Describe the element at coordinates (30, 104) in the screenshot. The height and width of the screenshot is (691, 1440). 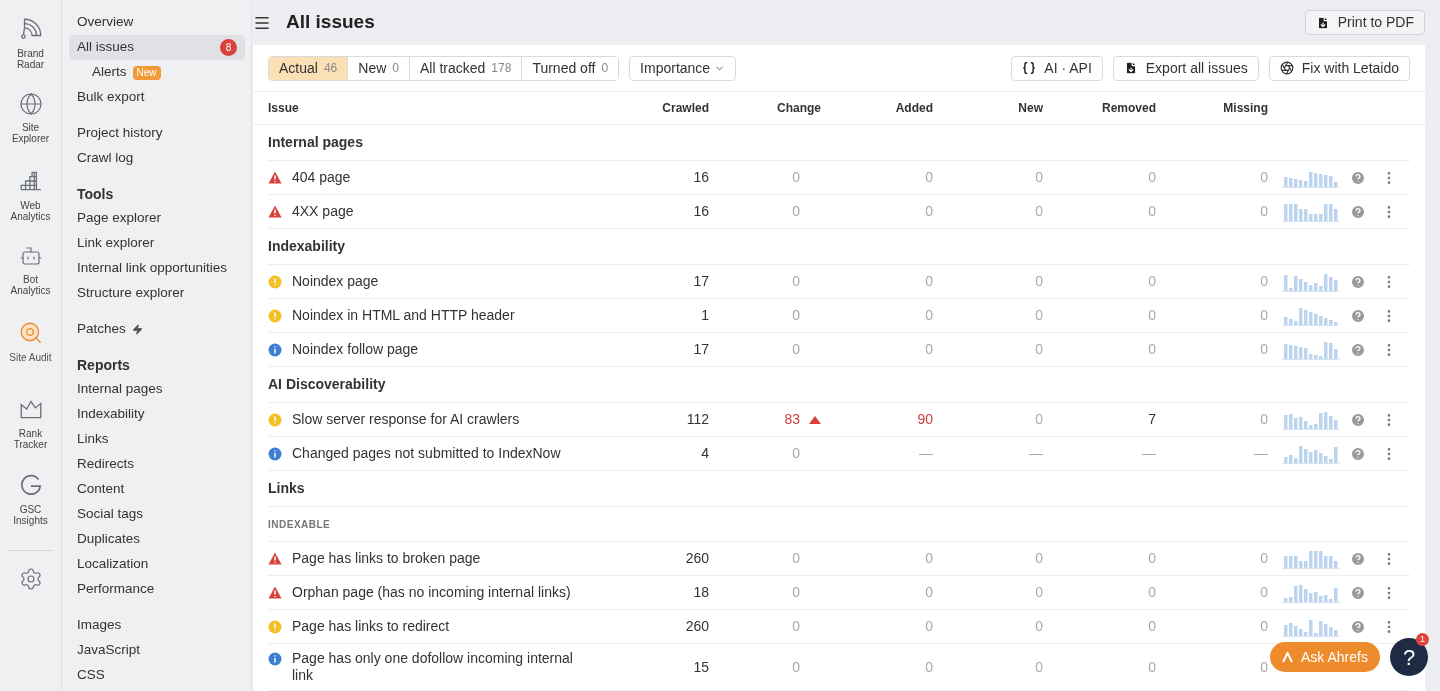
I see `globe-icon` at that location.